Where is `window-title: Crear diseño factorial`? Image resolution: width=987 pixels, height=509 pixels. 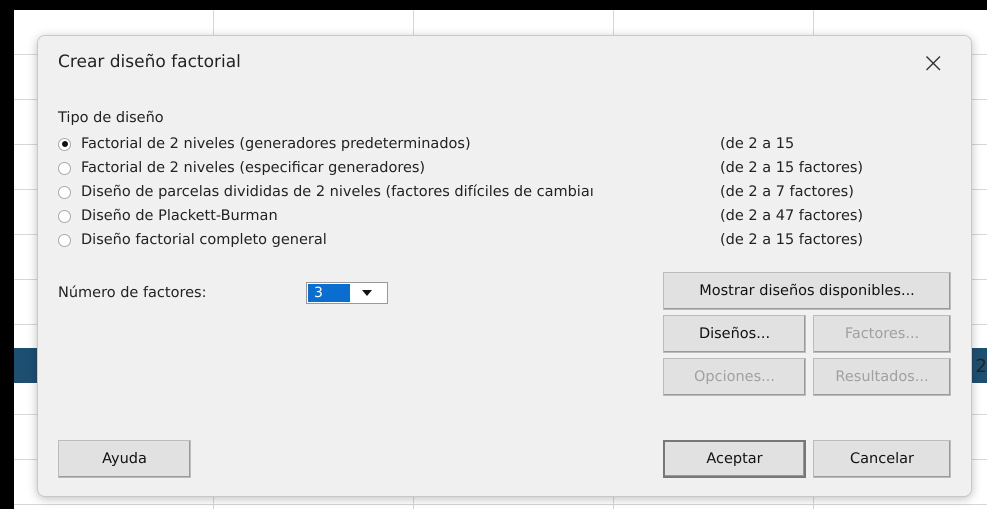
window-title: Crear diseño factorial is located at coordinates (149, 62).